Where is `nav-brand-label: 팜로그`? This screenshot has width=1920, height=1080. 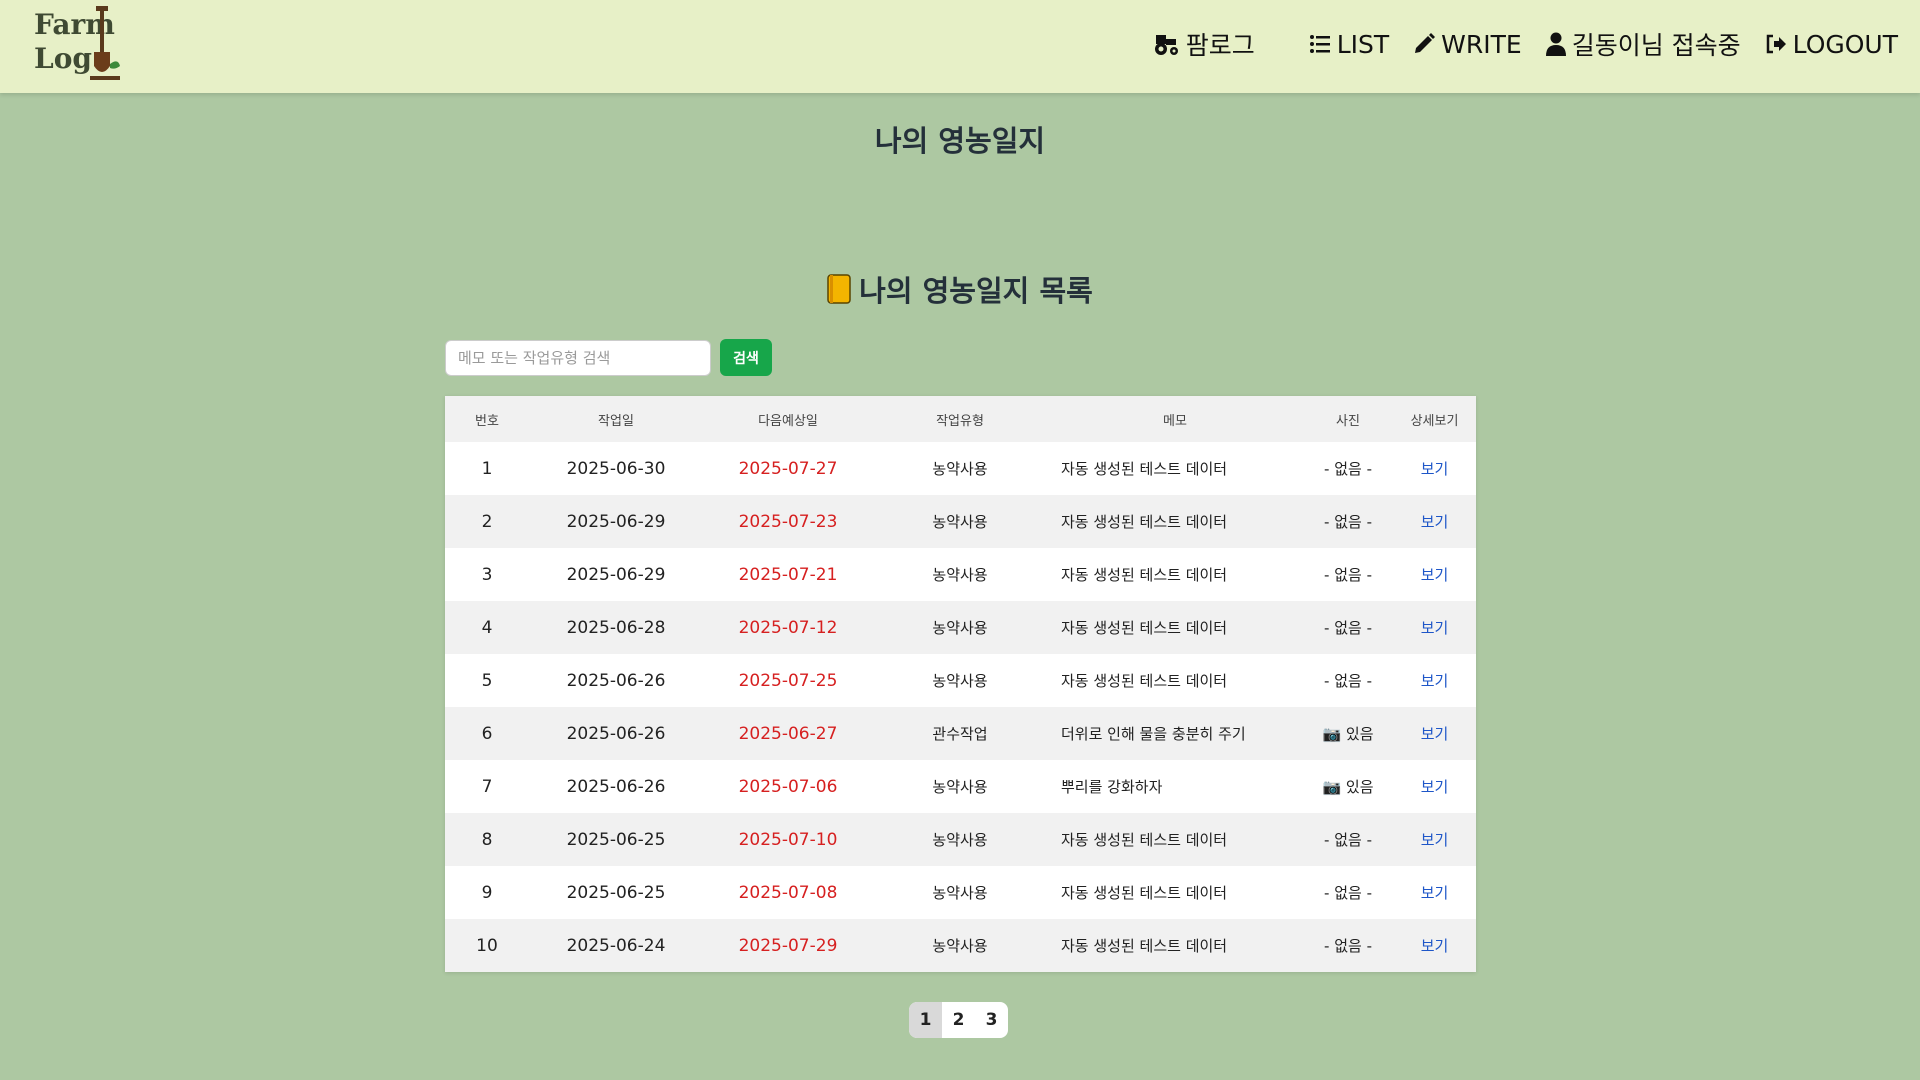
nav-brand-label: 팜로그 is located at coordinates (1220, 45).